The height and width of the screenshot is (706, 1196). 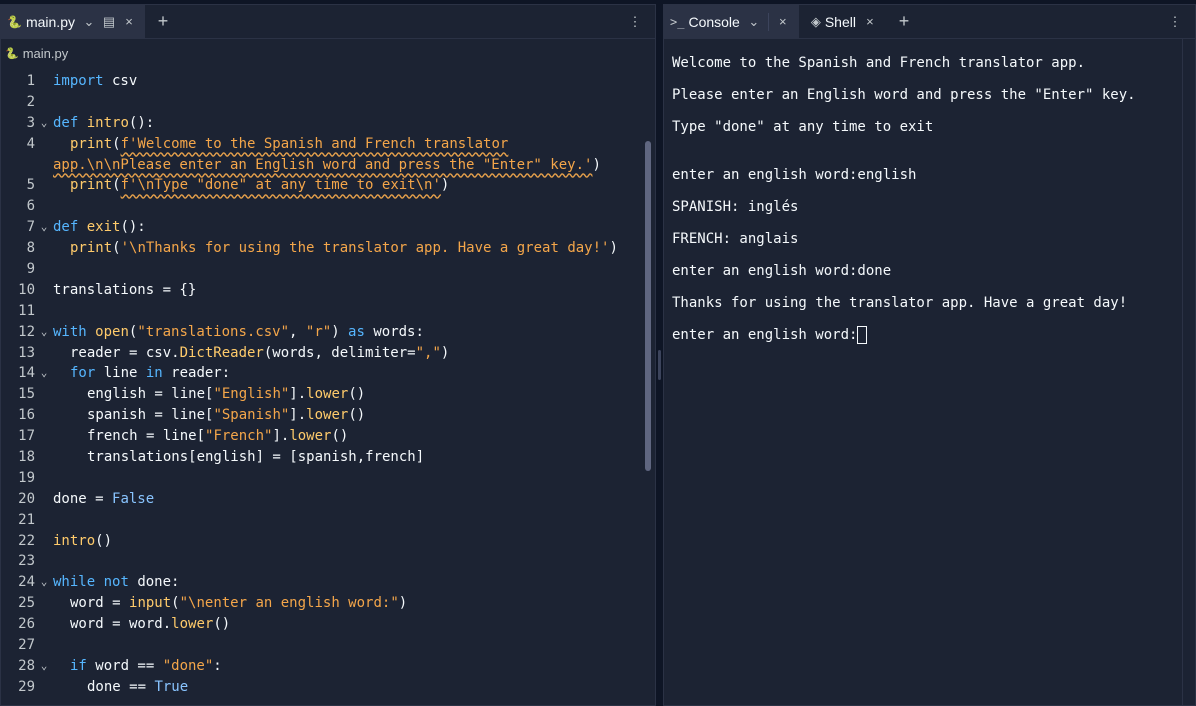 What do you see at coordinates (46, 53) in the screenshot?
I see `breadcrumb-file: main.py` at bounding box center [46, 53].